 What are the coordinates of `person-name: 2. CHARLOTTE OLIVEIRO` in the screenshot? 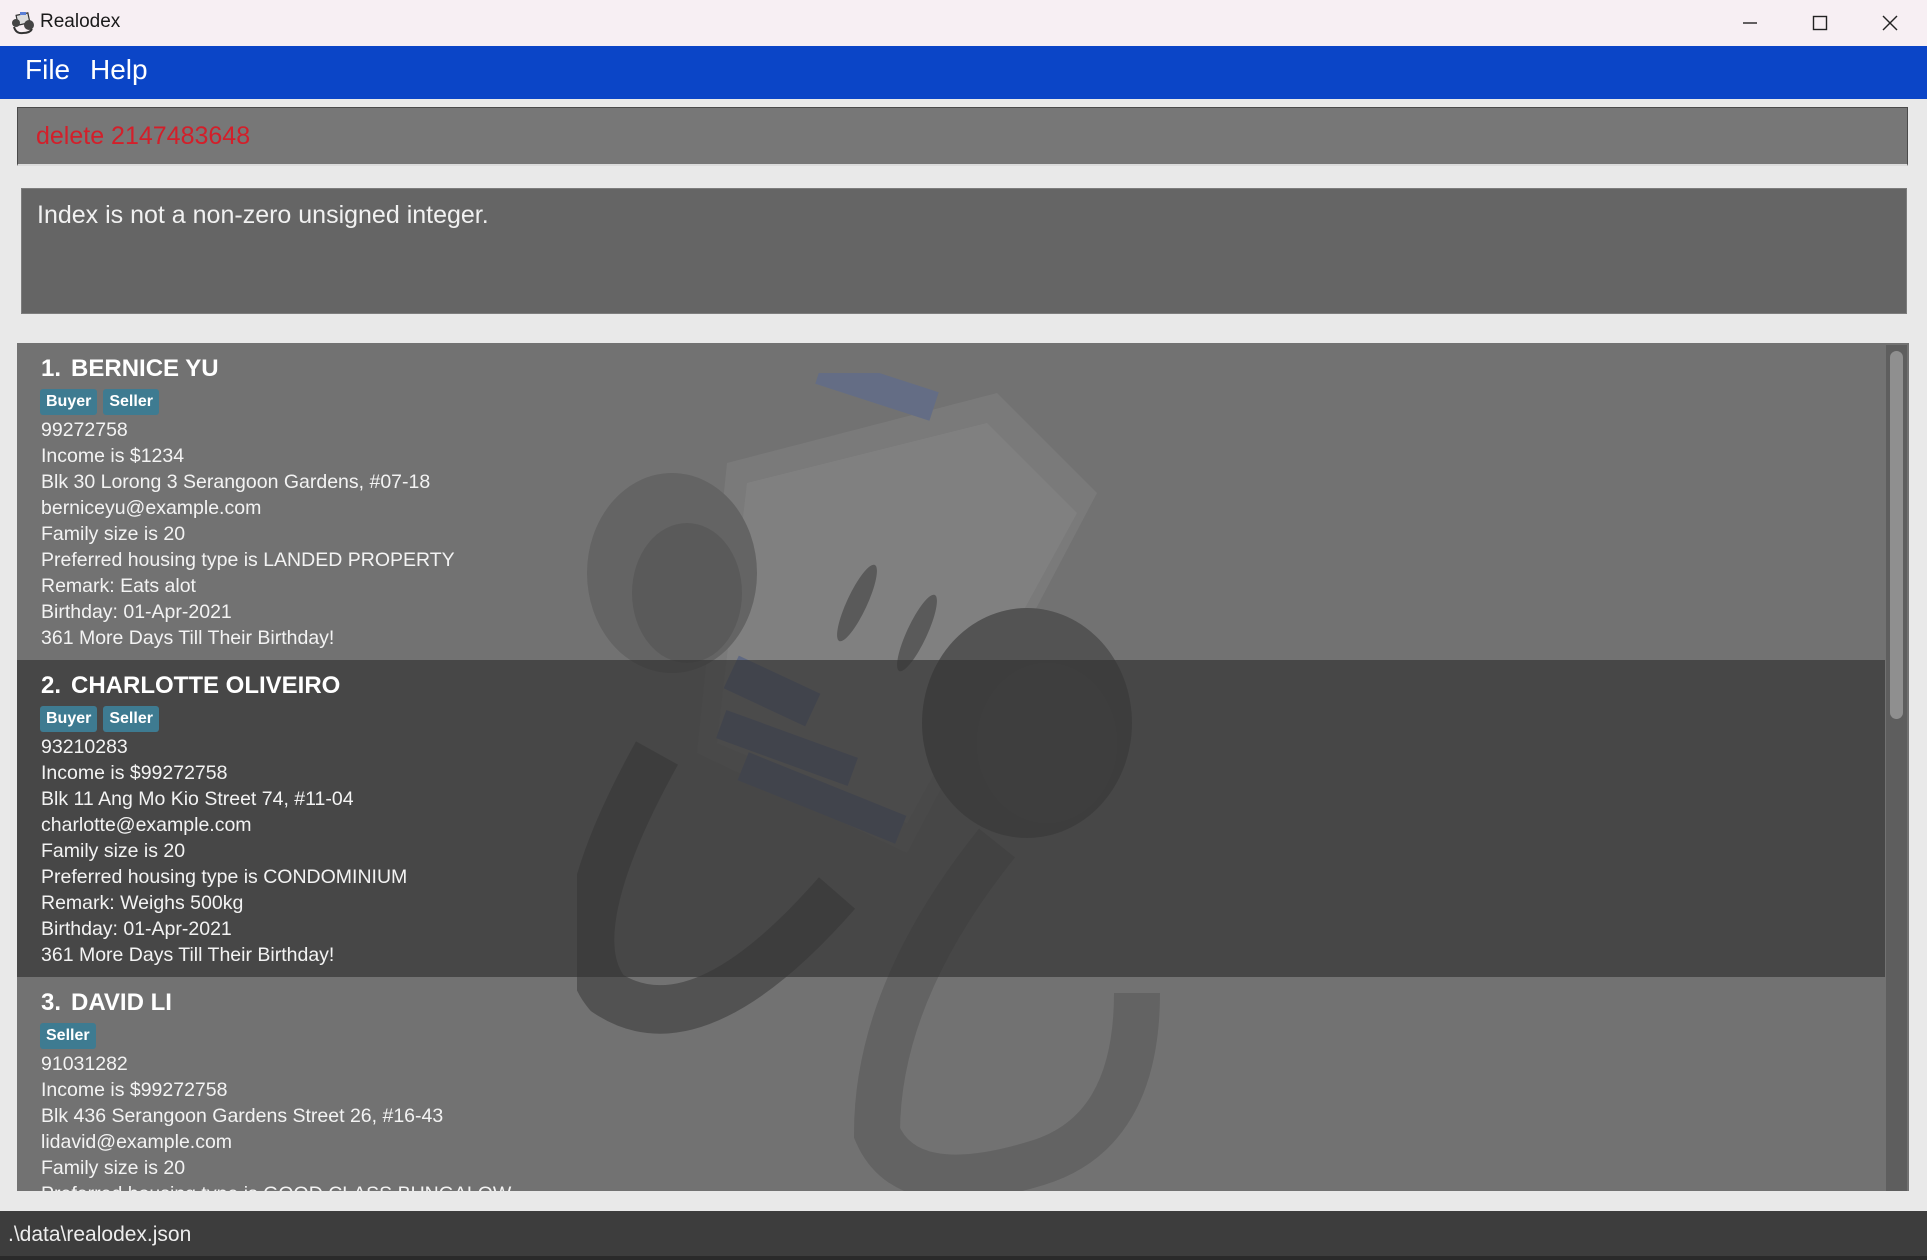 It's located at (190, 686).